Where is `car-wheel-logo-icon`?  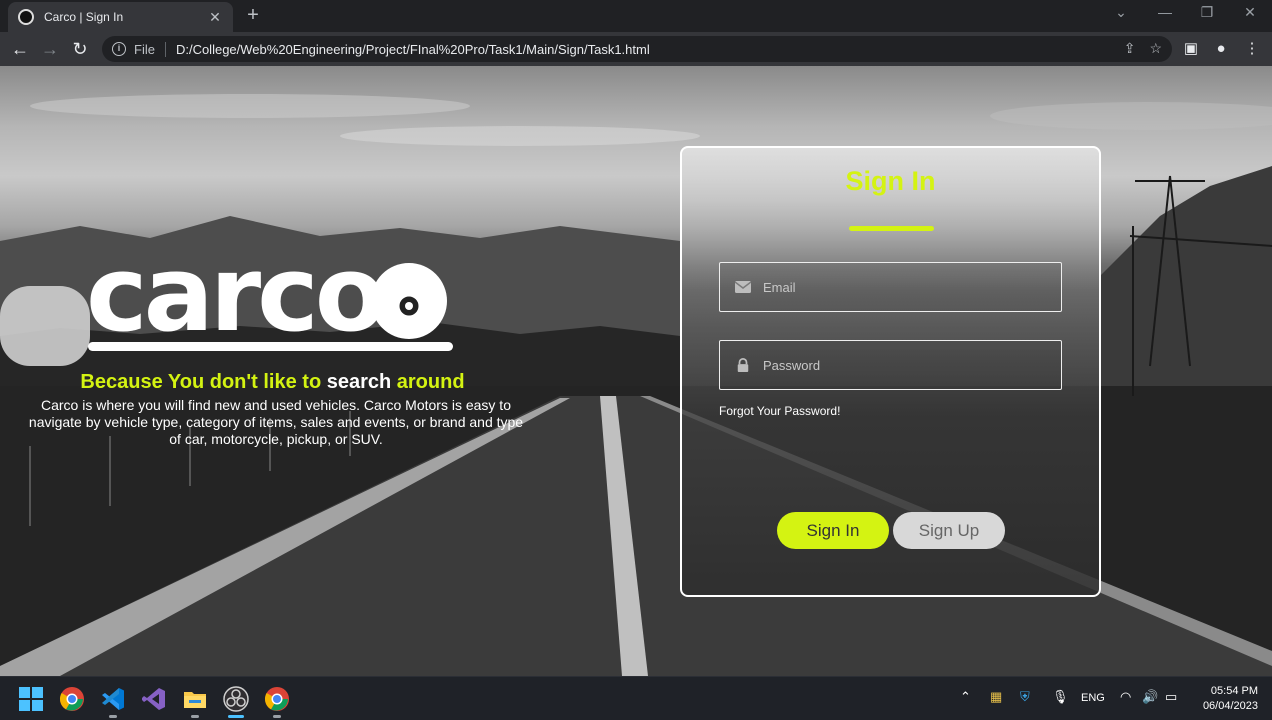
car-wheel-logo-icon is located at coordinates (409, 301).